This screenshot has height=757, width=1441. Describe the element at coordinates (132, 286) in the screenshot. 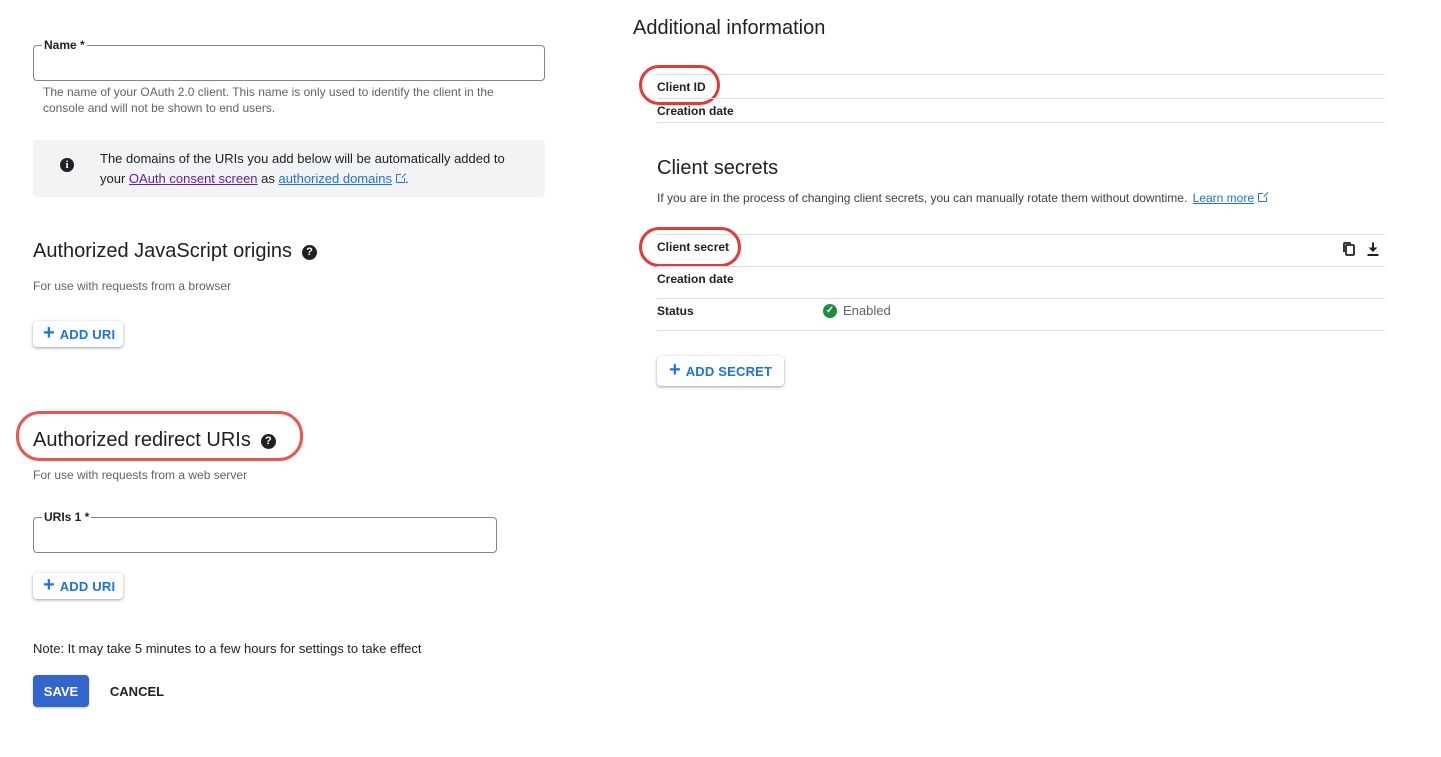

I see `js-origins-subtitle: For use with requests from a browser` at that location.